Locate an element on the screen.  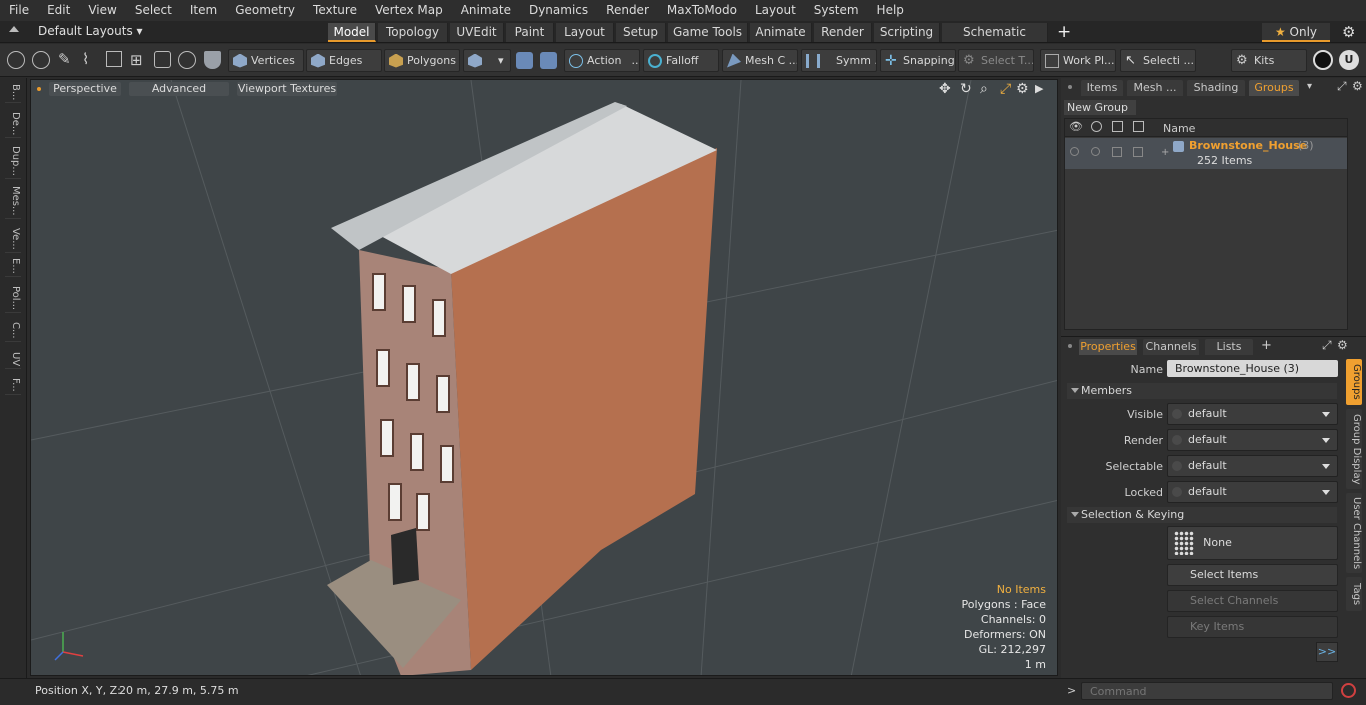
add-tab-icon: + is located at coordinates (1064, 32).